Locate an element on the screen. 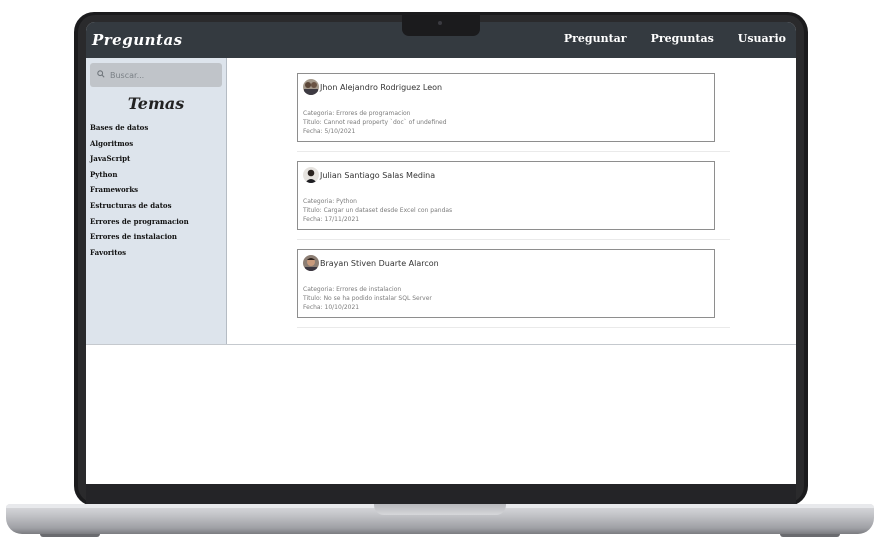  topic-favoritos: Favoritos is located at coordinates (139, 253).